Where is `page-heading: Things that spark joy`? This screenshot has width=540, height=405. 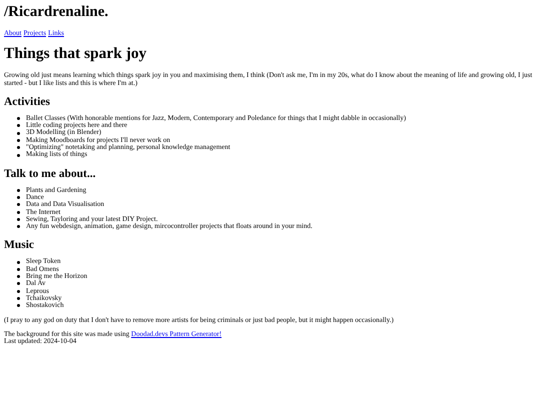 page-heading: Things that spark joy is located at coordinates (75, 53).